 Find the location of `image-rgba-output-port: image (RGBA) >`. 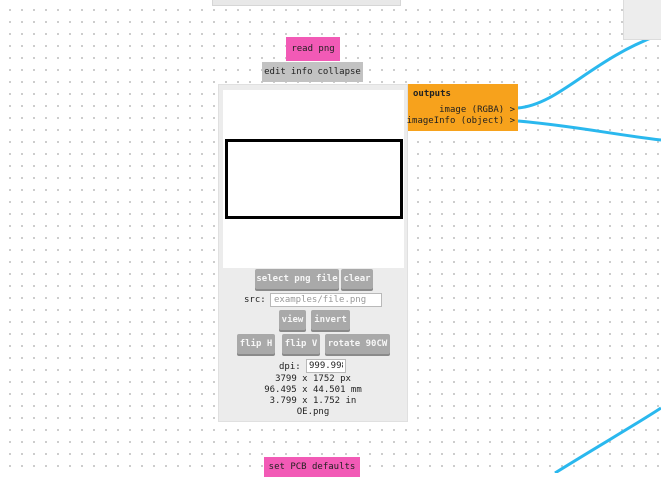

image-rgba-output-port: image (RGBA) > is located at coordinates (477, 110).